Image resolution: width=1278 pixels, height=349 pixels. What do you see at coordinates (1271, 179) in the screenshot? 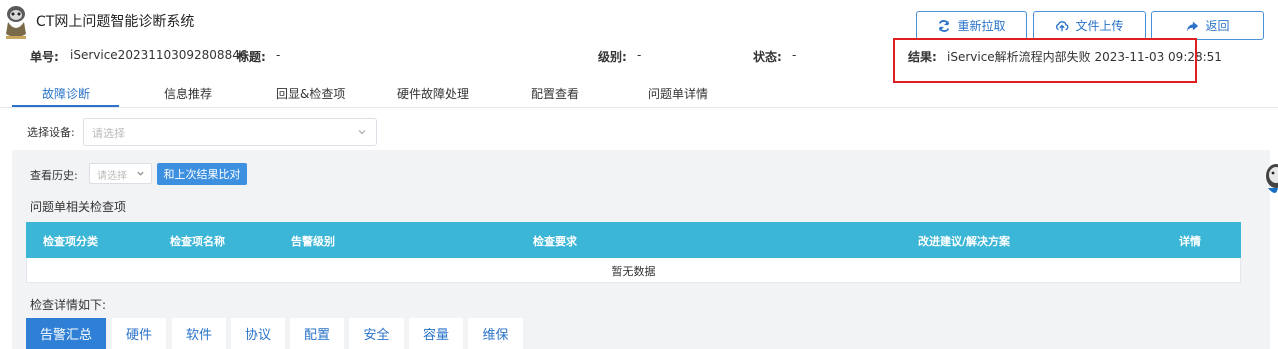
I see `assistant-icon` at bounding box center [1271, 179].